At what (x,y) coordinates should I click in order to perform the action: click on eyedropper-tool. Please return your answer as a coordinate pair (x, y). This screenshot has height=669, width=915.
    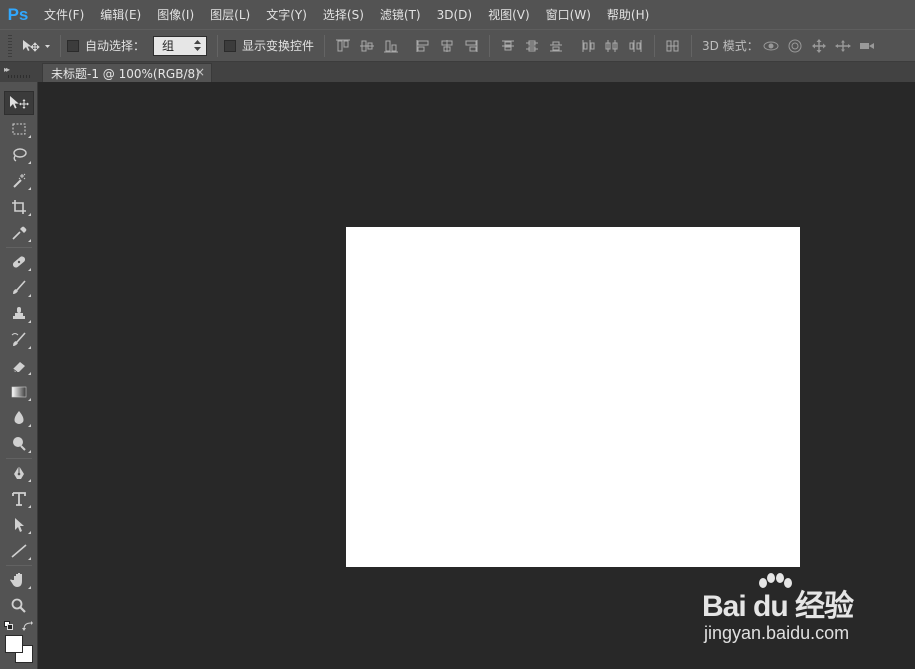
    Looking at the image, I should click on (19, 233).